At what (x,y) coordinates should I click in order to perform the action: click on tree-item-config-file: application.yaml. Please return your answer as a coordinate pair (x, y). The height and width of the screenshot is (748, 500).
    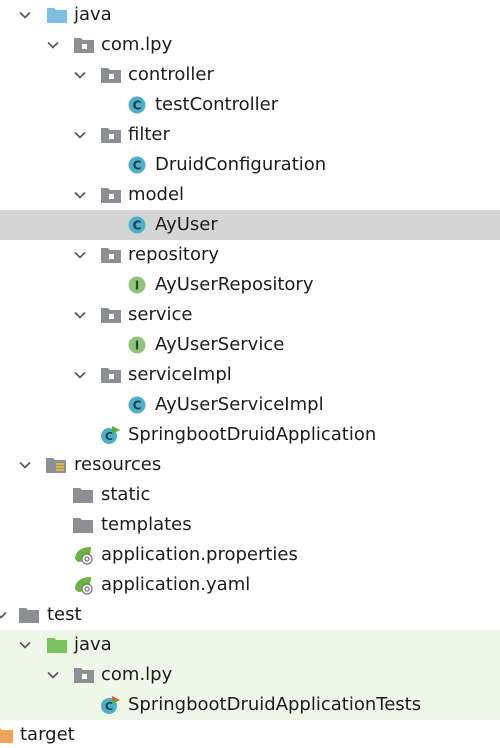
    Looking at the image, I should click on (250, 585).